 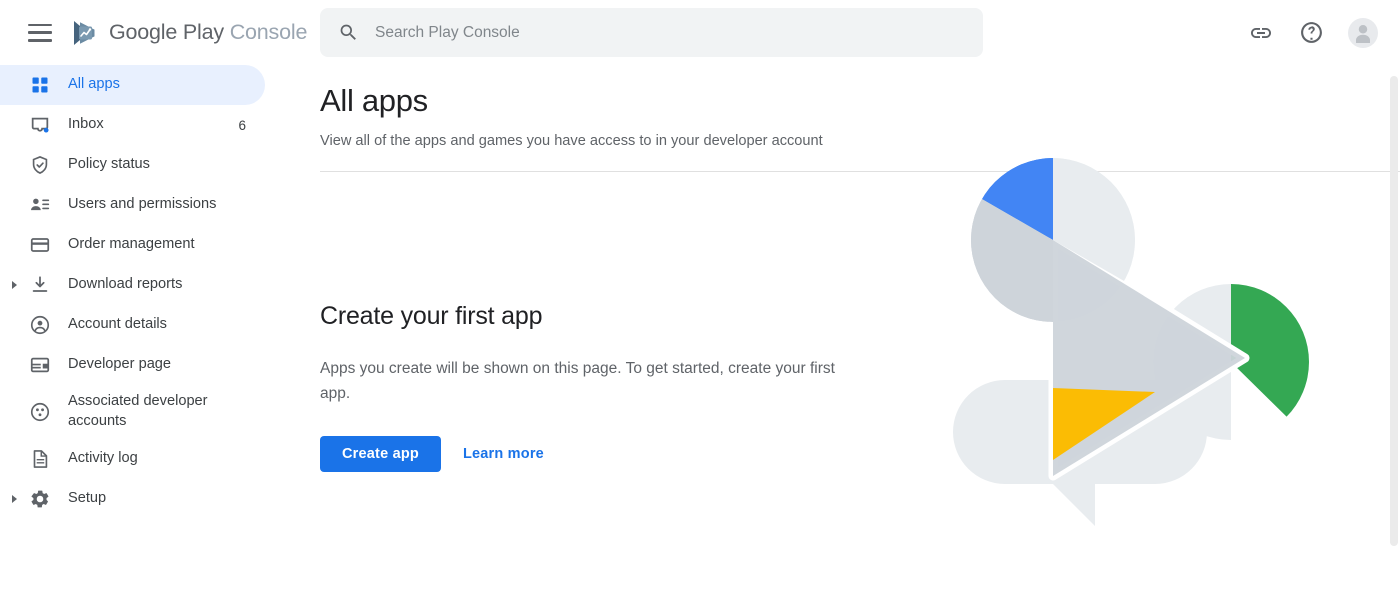 What do you see at coordinates (125, 284) in the screenshot?
I see `sidebar-item-label: Download reports` at bounding box center [125, 284].